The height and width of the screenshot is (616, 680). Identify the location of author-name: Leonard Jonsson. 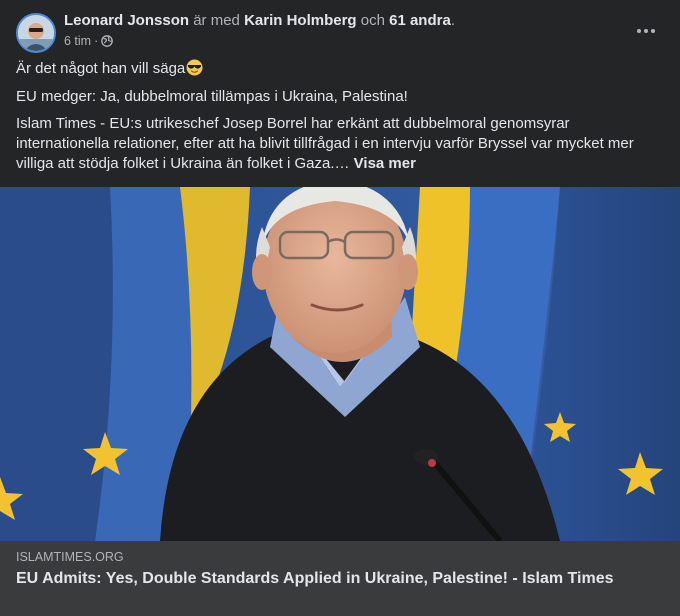
(126, 20).